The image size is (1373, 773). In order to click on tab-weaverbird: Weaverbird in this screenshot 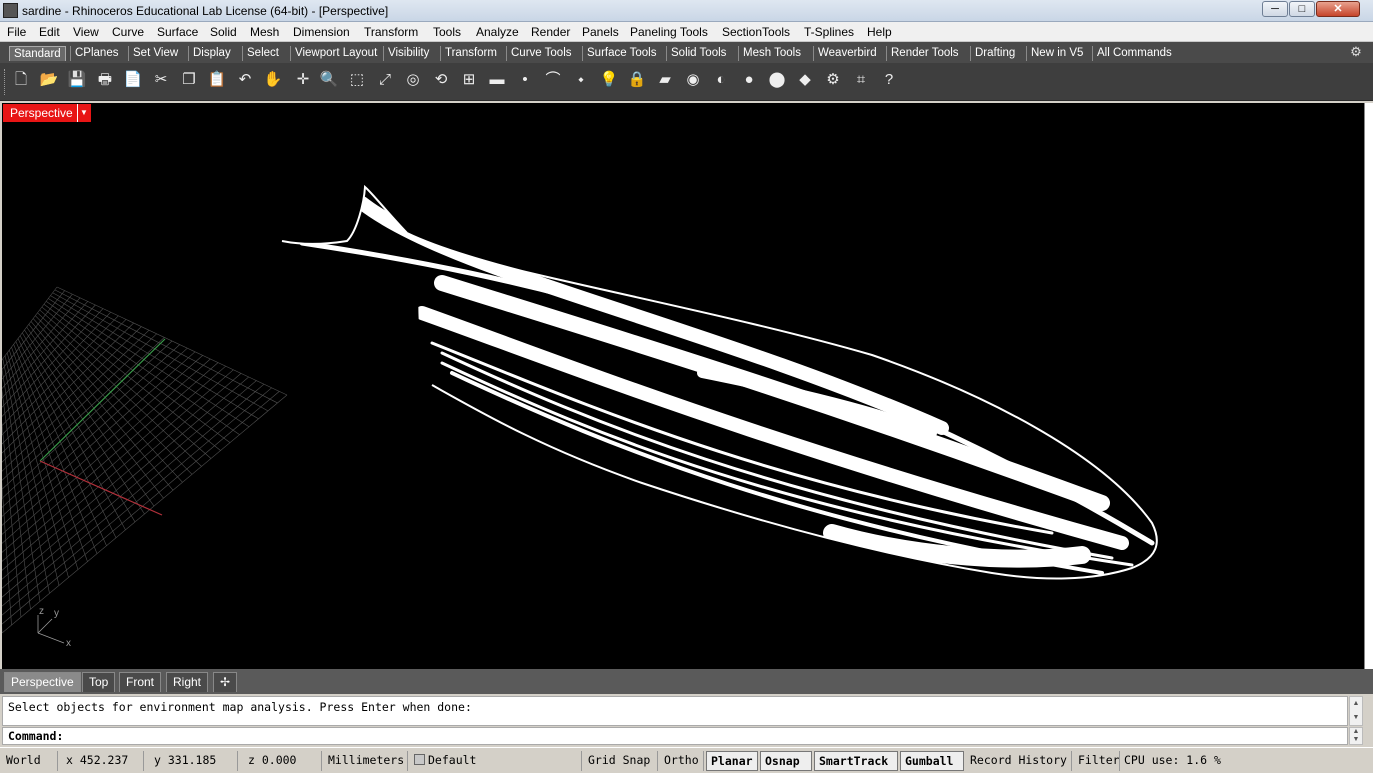, I will do `click(847, 53)`.